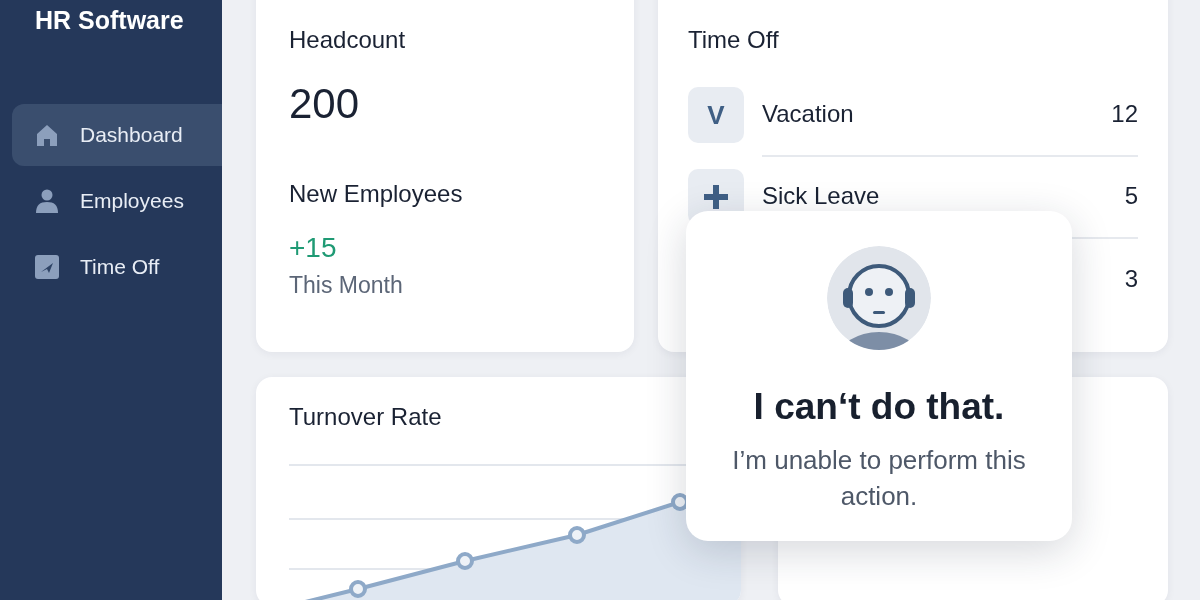 Image resolution: width=1200 pixels, height=600 pixels. Describe the element at coordinates (1131, 196) in the screenshot. I see `leave-count: 5` at that location.